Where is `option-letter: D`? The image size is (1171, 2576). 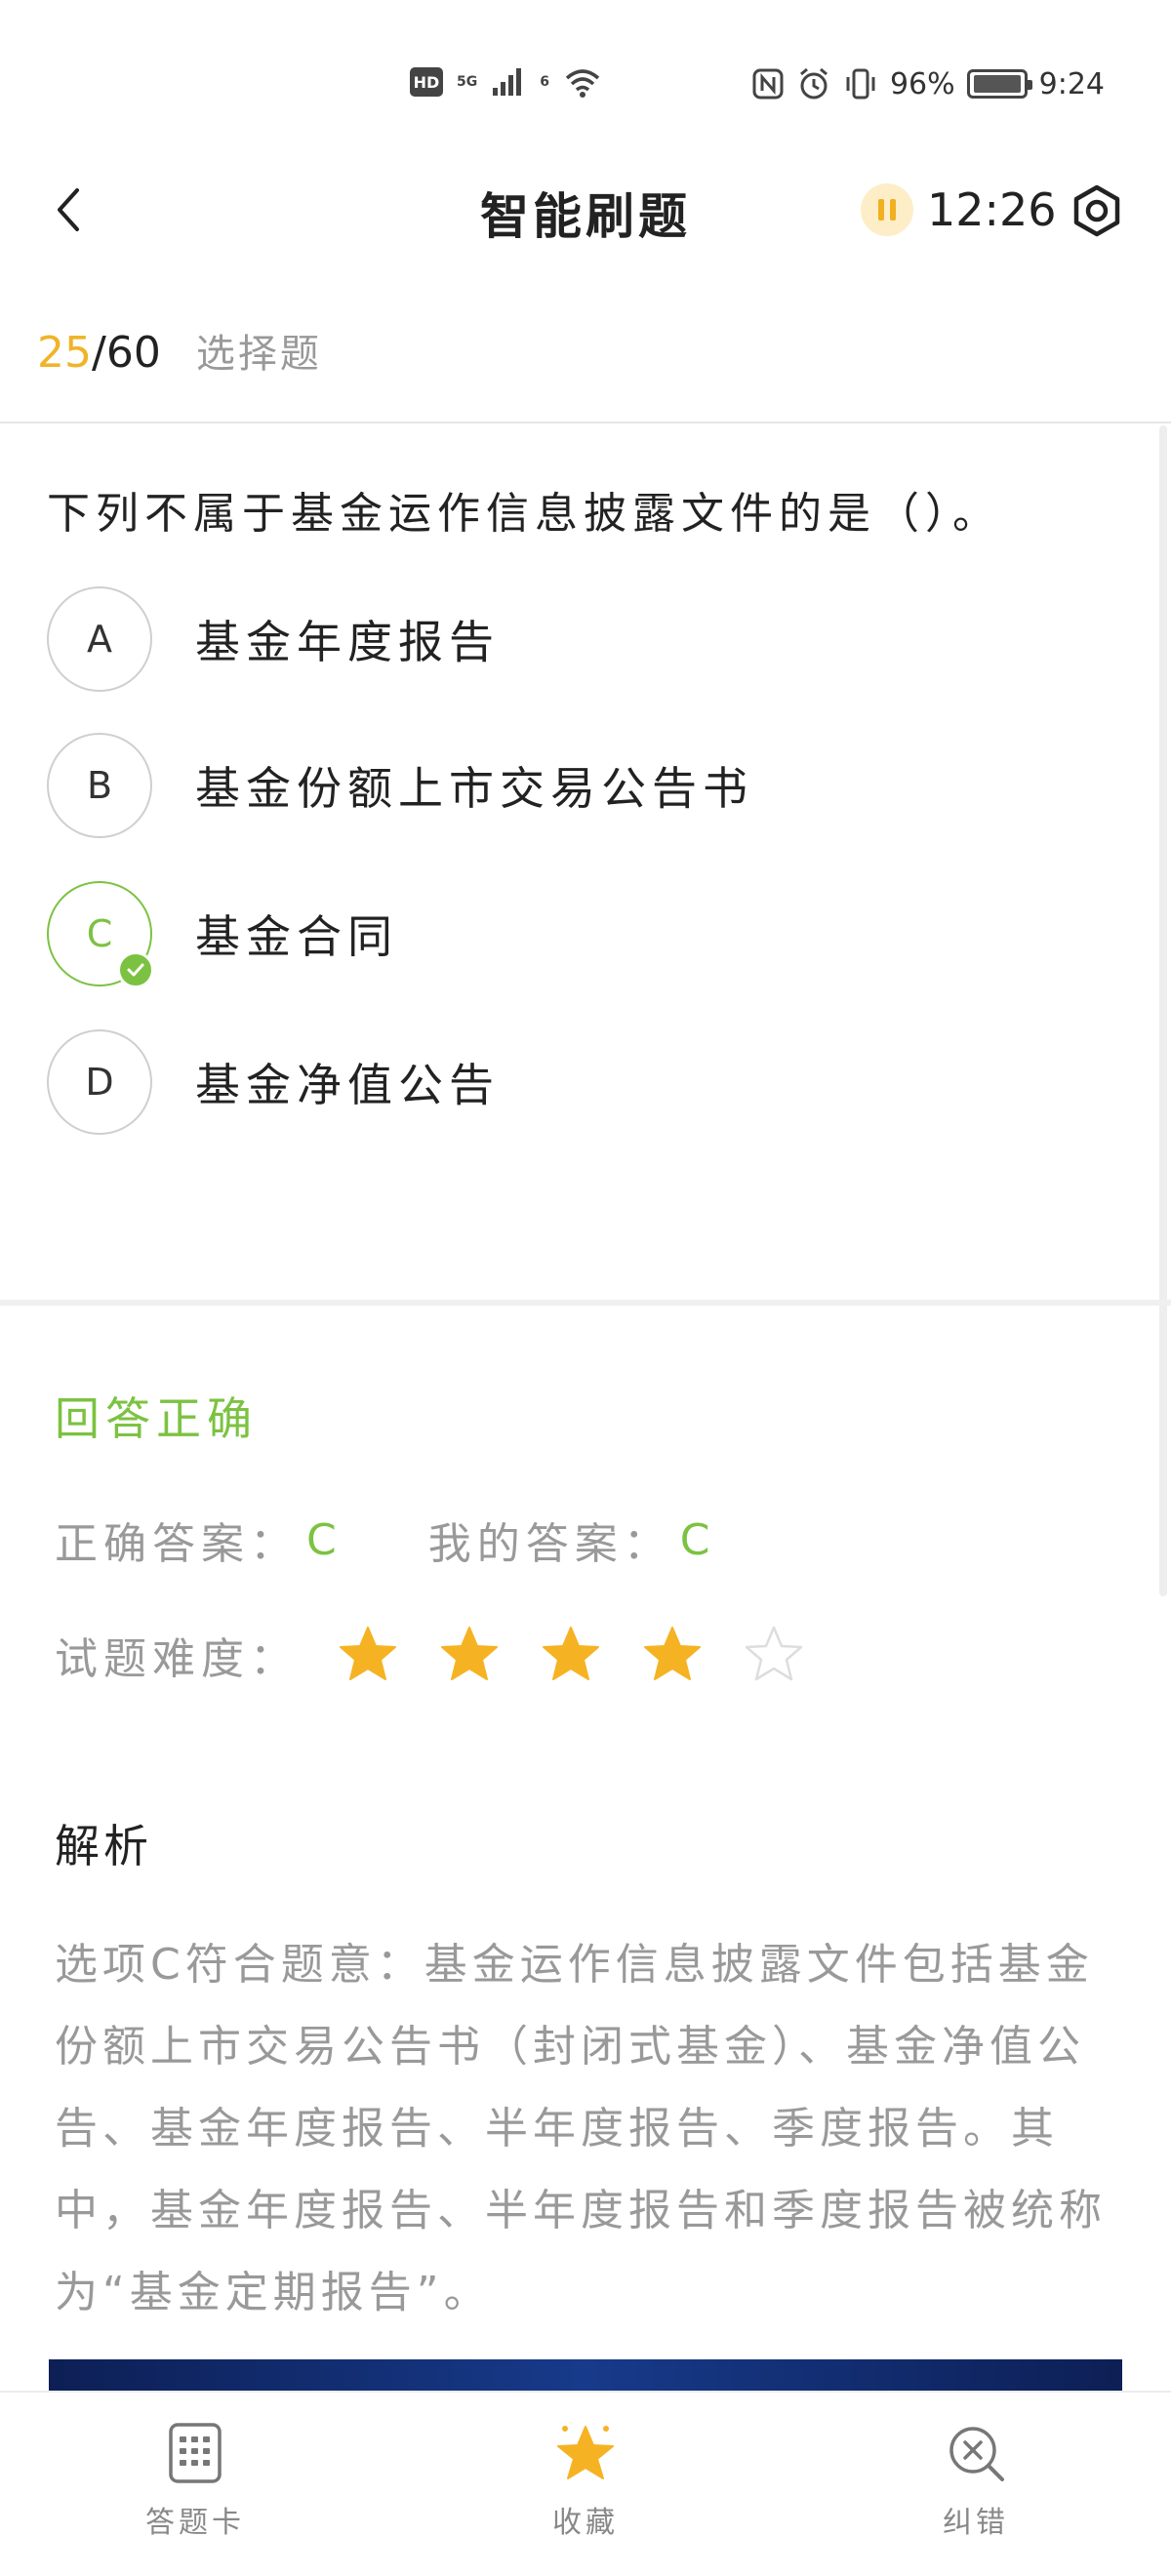 option-letter: D is located at coordinates (99, 1082).